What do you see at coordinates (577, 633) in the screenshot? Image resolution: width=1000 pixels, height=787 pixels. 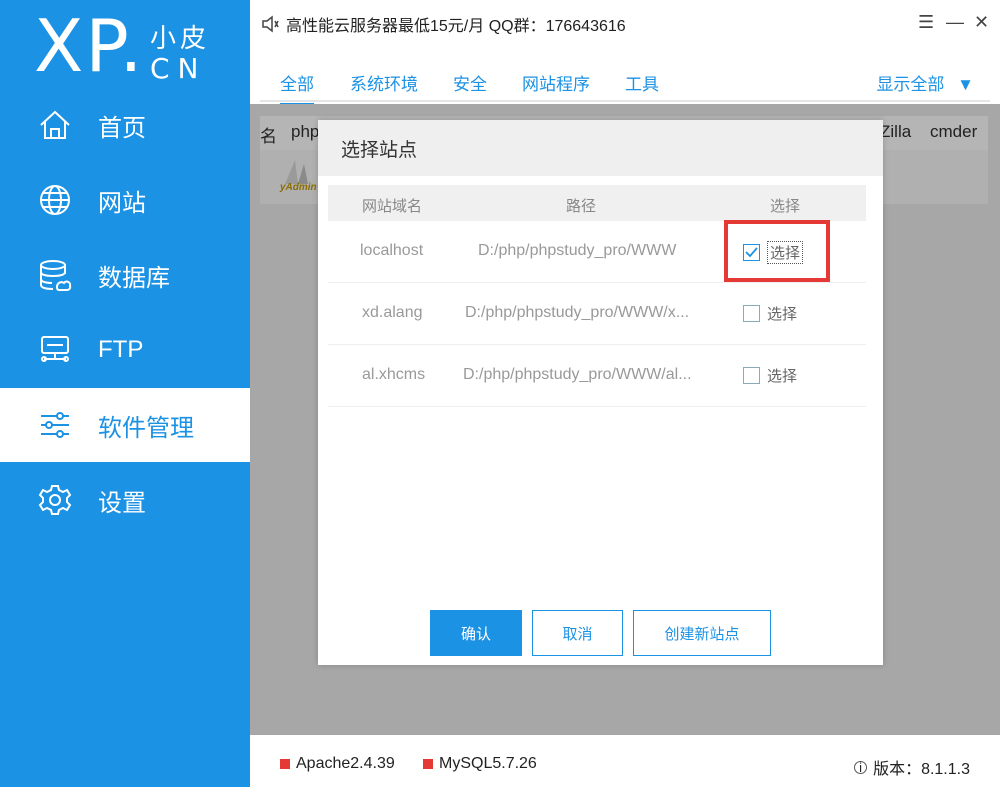 I see `cancel-button: 取消` at bounding box center [577, 633].